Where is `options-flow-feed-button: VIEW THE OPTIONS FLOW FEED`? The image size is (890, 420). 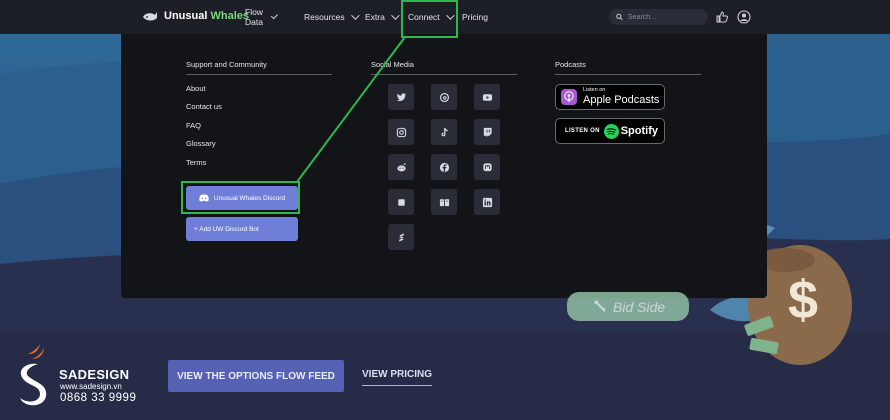
options-flow-feed-button: VIEW THE OPTIONS FLOW FEED is located at coordinates (256, 376).